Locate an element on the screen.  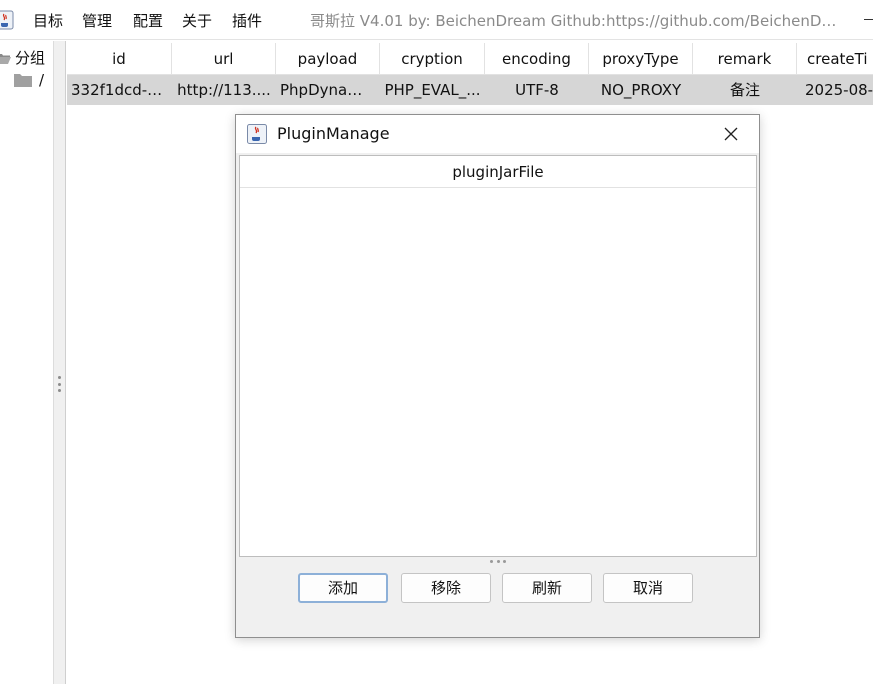
tree-child-label: / is located at coordinates (42, 80).